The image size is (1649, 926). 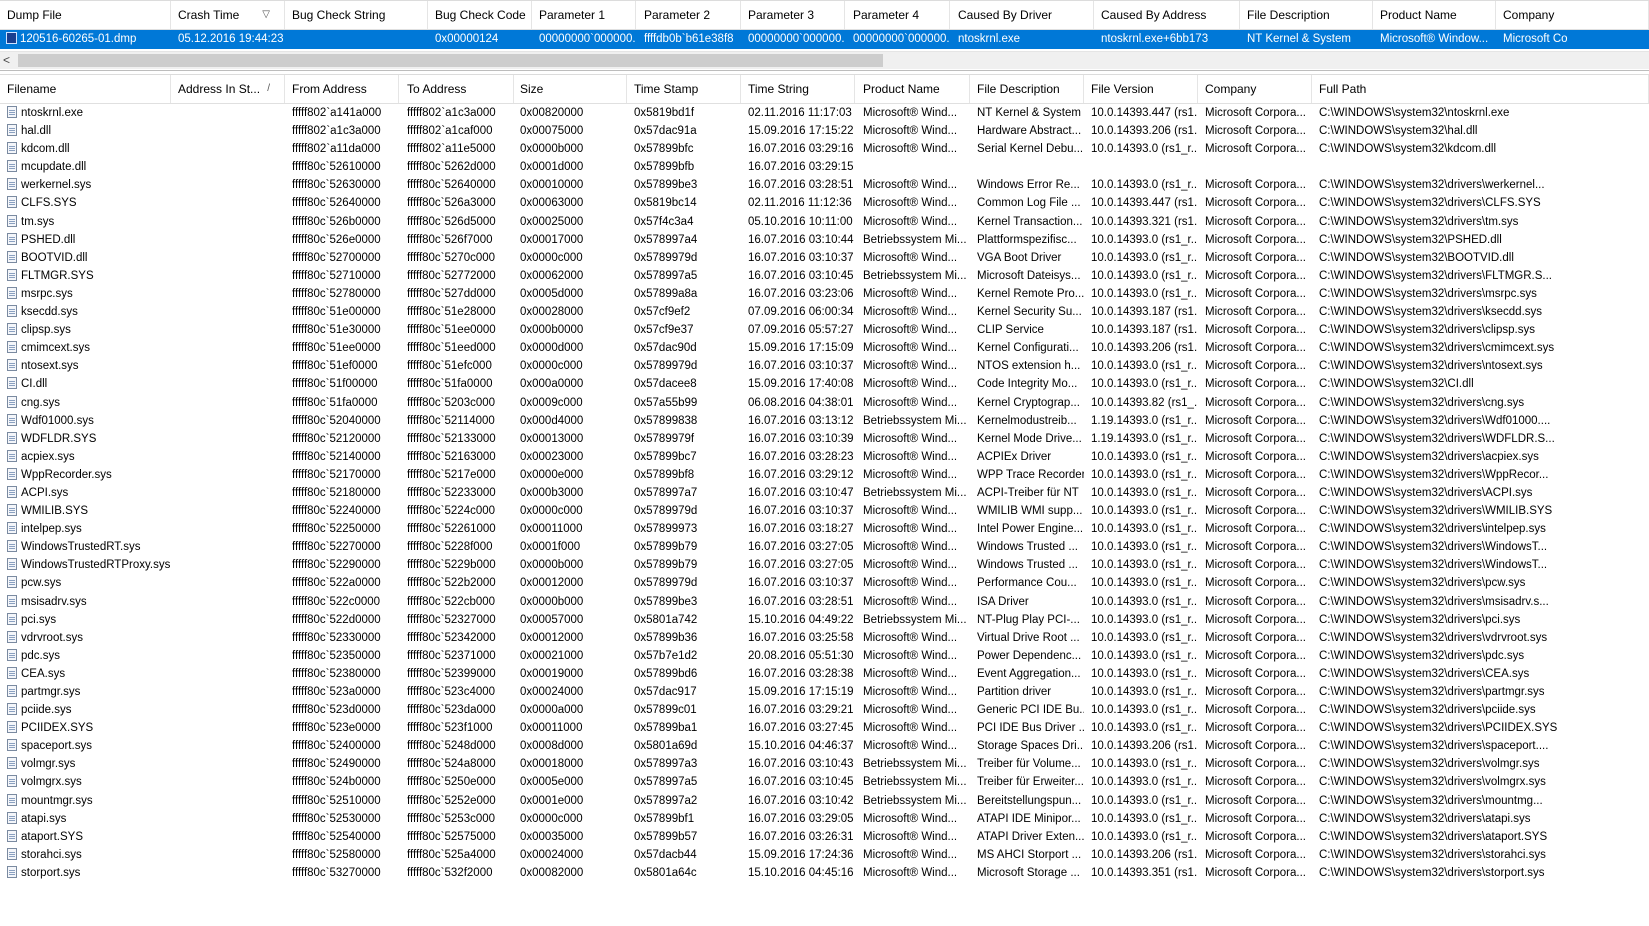 I want to click on column-header-label: File Description, so click(x=1288, y=15).